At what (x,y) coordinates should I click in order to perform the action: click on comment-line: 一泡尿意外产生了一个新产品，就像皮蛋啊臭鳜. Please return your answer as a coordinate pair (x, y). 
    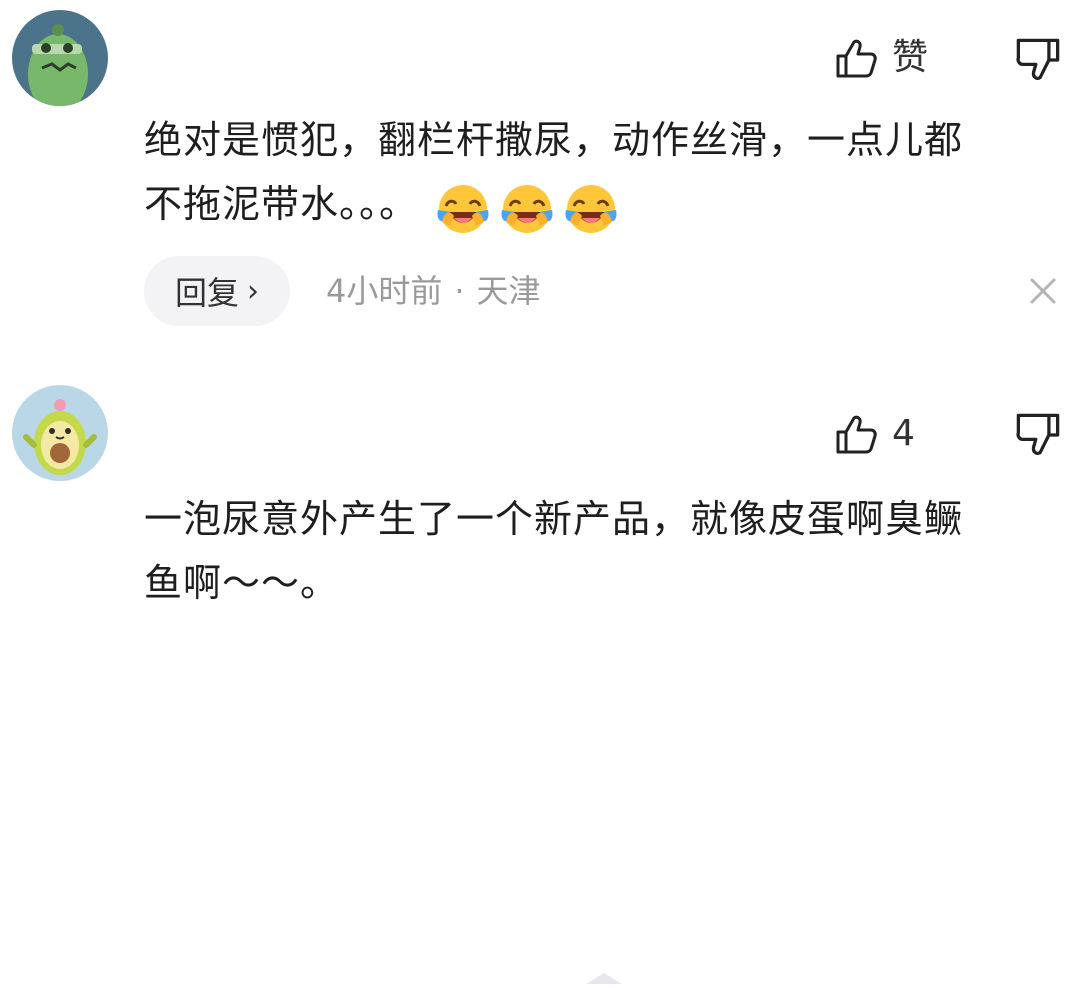
    Looking at the image, I should click on (554, 519).